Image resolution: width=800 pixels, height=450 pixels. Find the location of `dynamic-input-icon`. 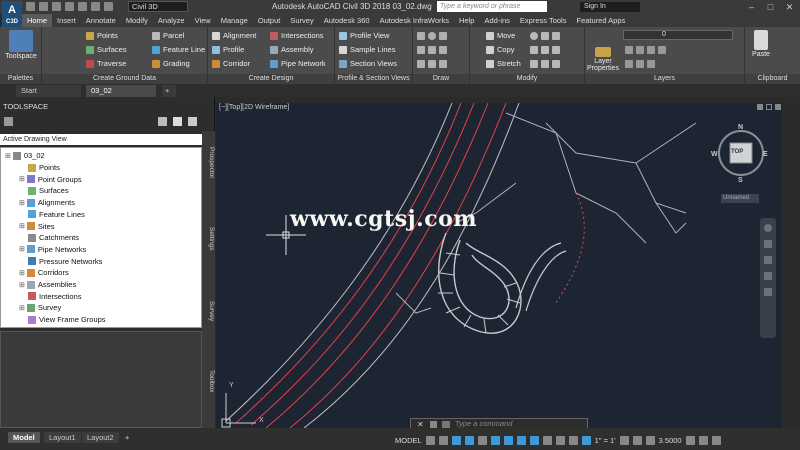

dynamic-input-icon is located at coordinates (469, 440).